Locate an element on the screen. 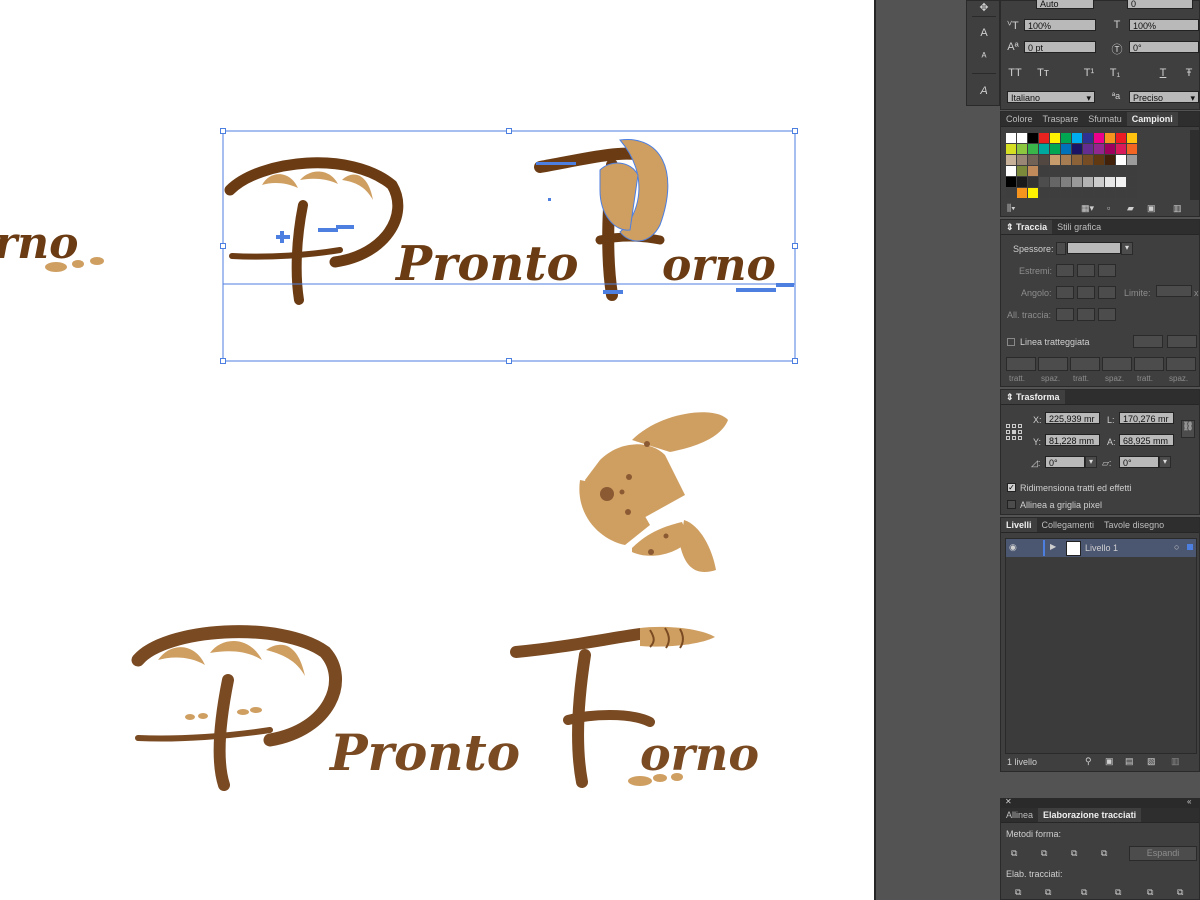 This screenshot has height=900, width=1200. align-stroke-center-button is located at coordinates (1065, 314).